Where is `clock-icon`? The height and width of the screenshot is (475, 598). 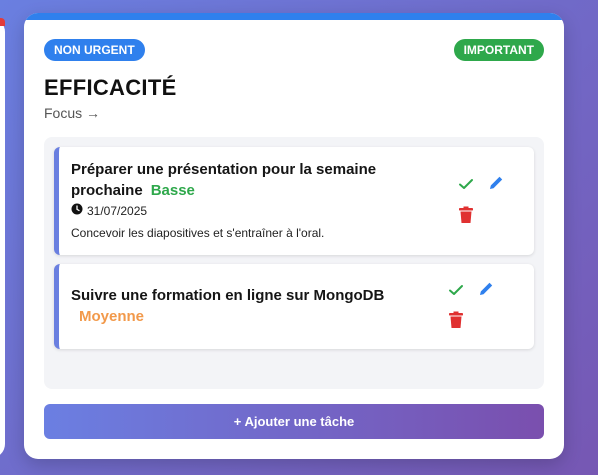
clock-icon is located at coordinates (77, 210).